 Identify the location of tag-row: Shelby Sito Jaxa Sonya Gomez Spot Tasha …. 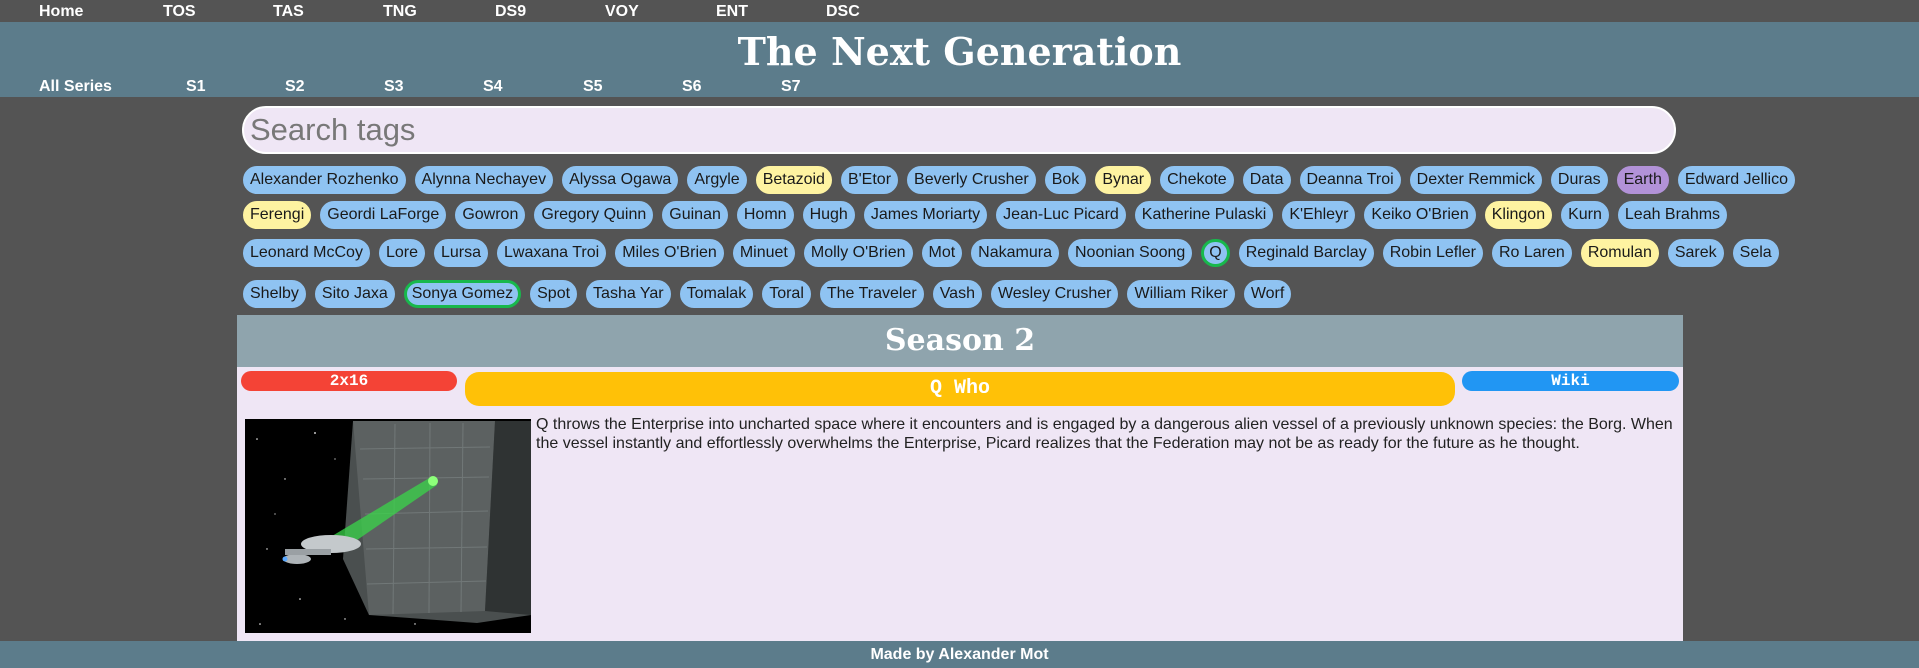
(771, 294).